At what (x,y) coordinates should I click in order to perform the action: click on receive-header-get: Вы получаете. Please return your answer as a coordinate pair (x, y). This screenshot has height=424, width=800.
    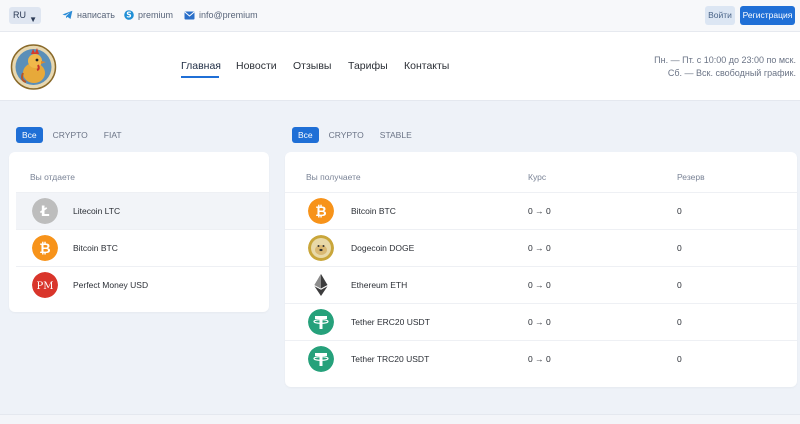
    Looking at the image, I should click on (333, 177).